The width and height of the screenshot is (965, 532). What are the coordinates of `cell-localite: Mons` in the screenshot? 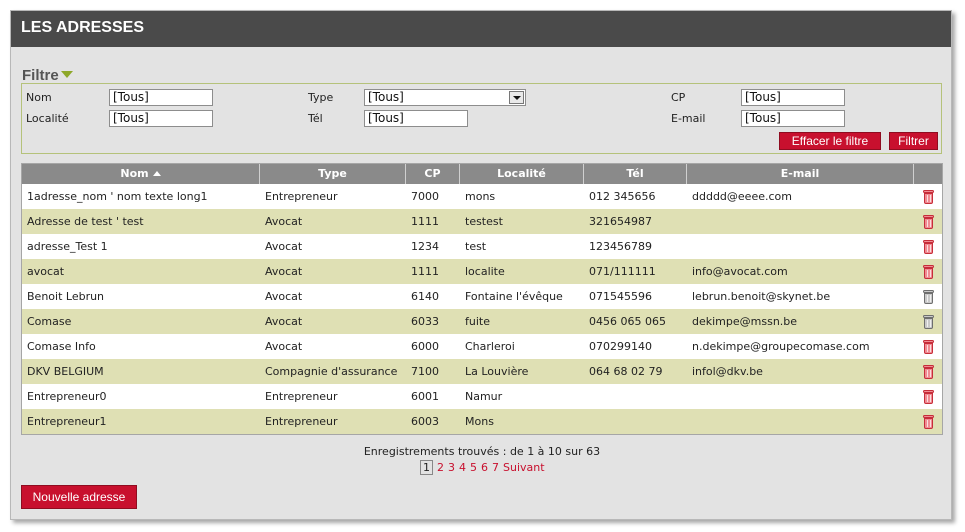 It's located at (479, 421).